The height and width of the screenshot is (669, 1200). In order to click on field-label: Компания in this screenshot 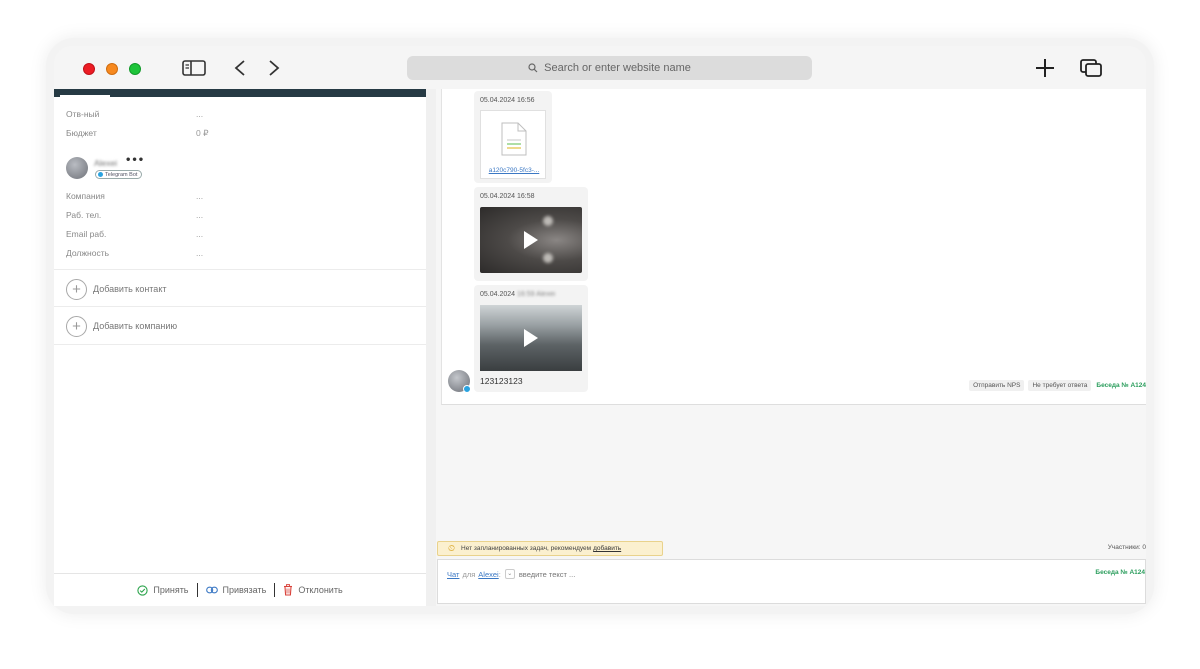, I will do `click(85, 196)`.